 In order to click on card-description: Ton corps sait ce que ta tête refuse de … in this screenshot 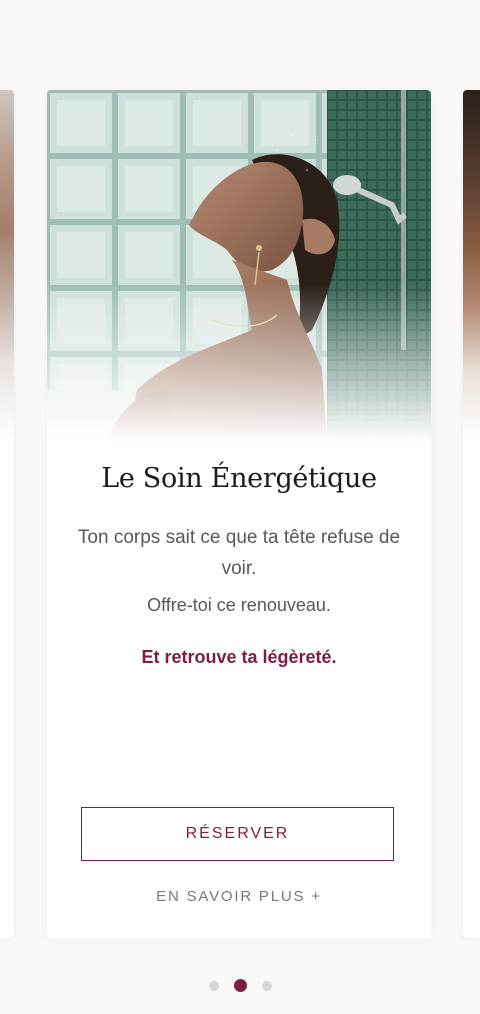, I will do `click(239, 553)`.